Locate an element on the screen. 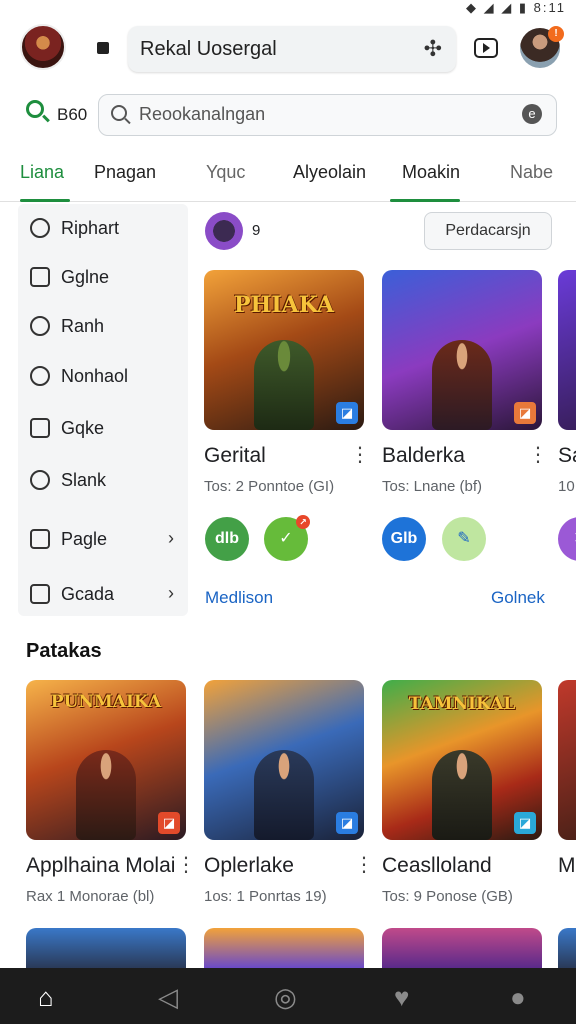  library-icon is located at coordinates (40, 277).